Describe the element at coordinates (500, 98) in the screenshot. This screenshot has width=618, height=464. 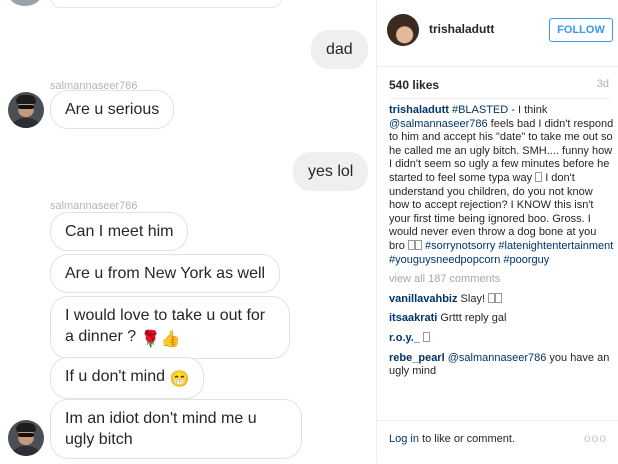
I see `divider` at that location.